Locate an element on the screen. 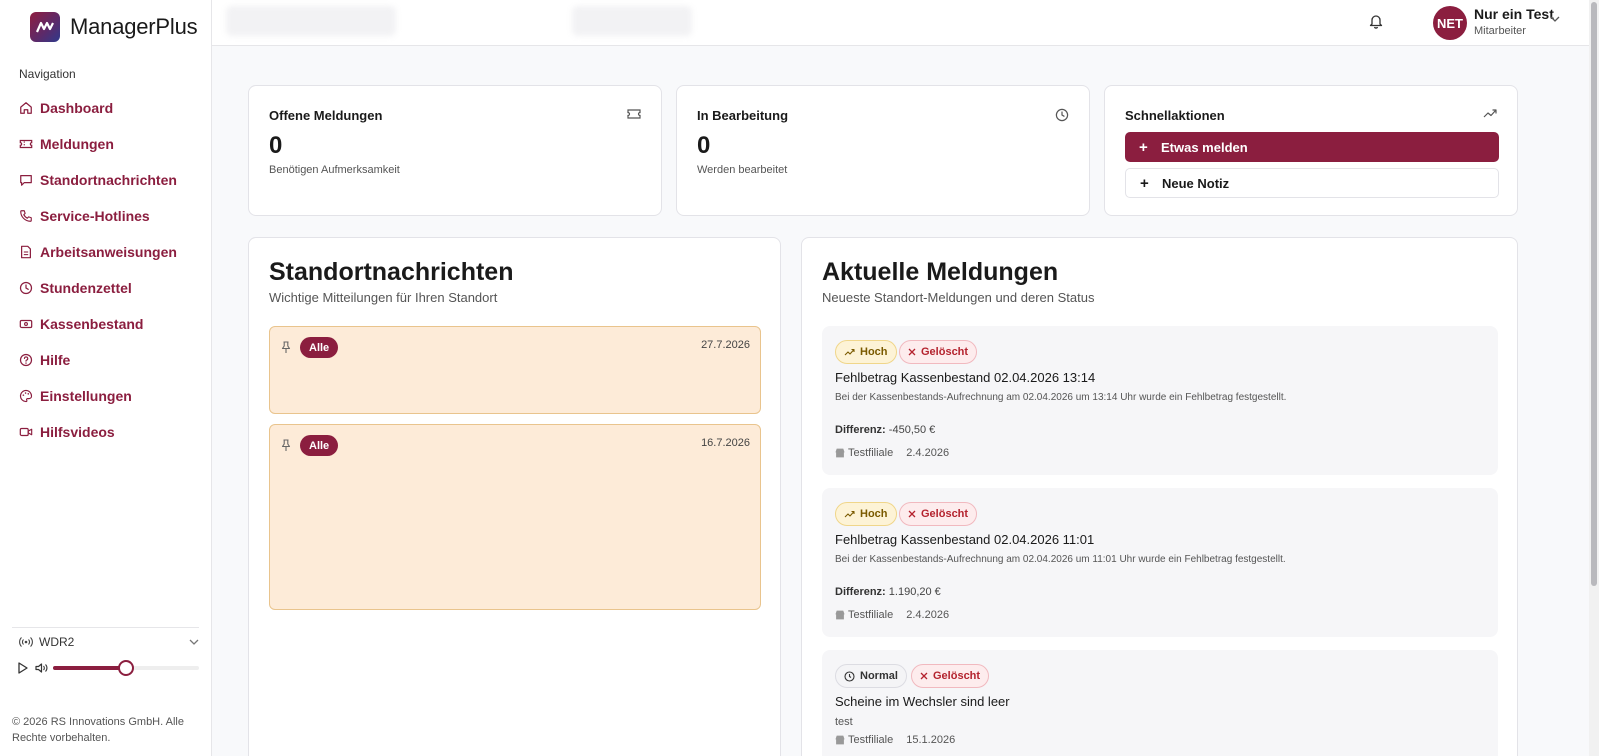 The height and width of the screenshot is (756, 1599). sidebar-item-einstellungen: Einstellungen is located at coordinates (109, 396).